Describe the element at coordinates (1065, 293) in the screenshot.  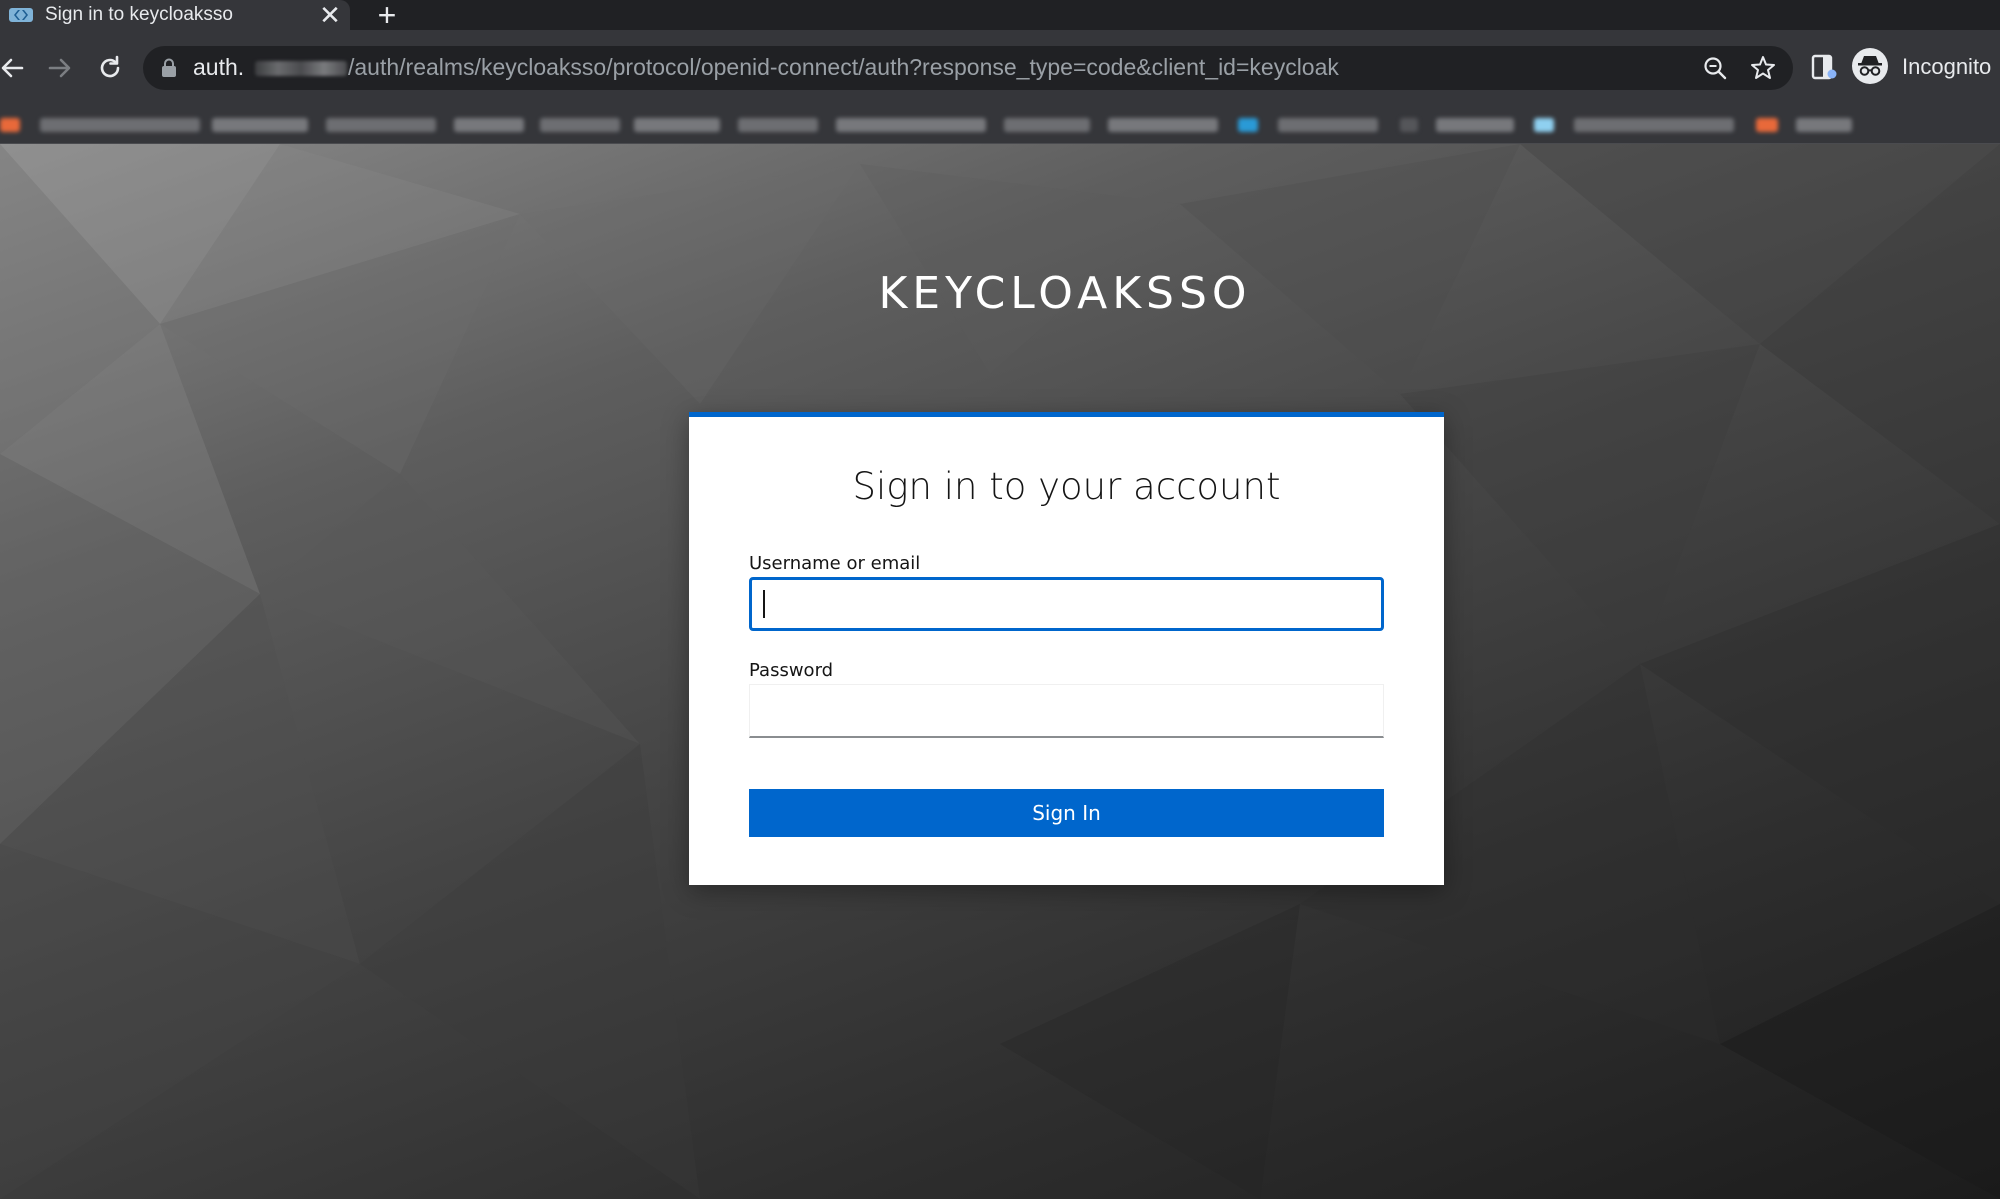
I see `realm-title: KEYCLOAKSSO` at that location.